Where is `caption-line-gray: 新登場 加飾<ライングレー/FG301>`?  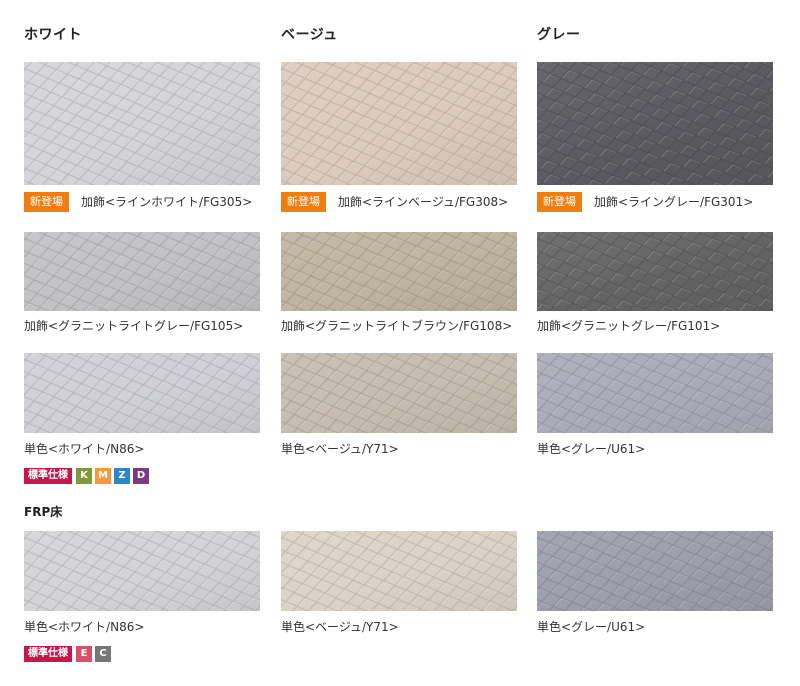 caption-line-gray: 新登場 加飾<ライングレー/FG301> is located at coordinates (645, 202).